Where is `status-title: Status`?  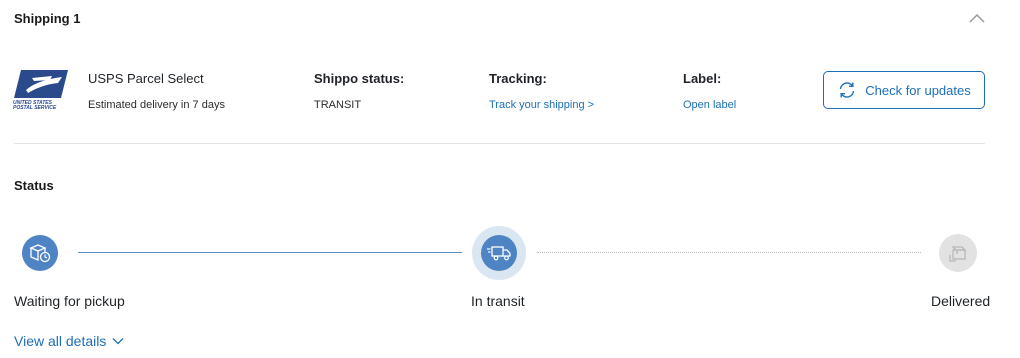 status-title: Status is located at coordinates (34, 185).